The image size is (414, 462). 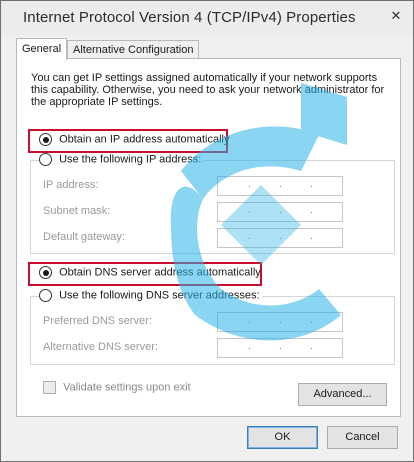 What do you see at coordinates (77, 211) in the screenshot?
I see `subnet-mask-label: Subnet mask:` at bounding box center [77, 211].